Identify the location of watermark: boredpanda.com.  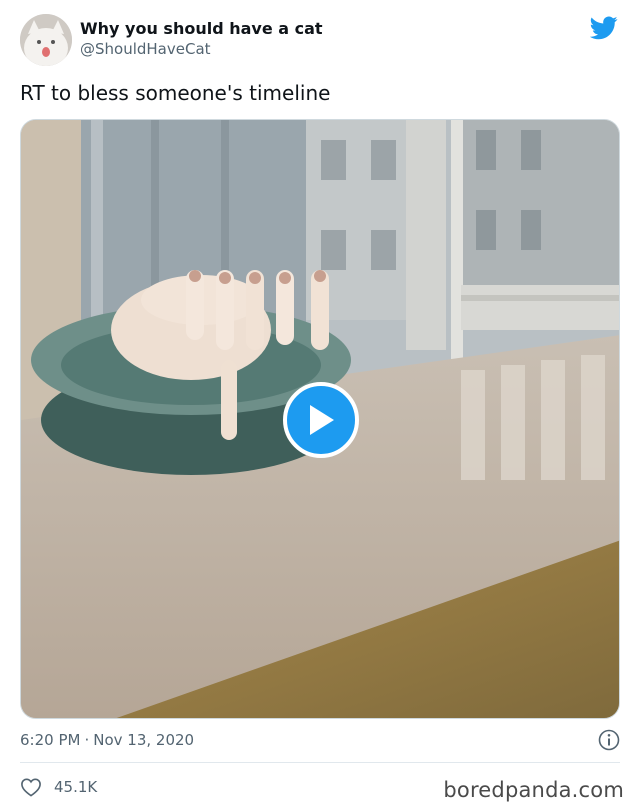
(533, 790).